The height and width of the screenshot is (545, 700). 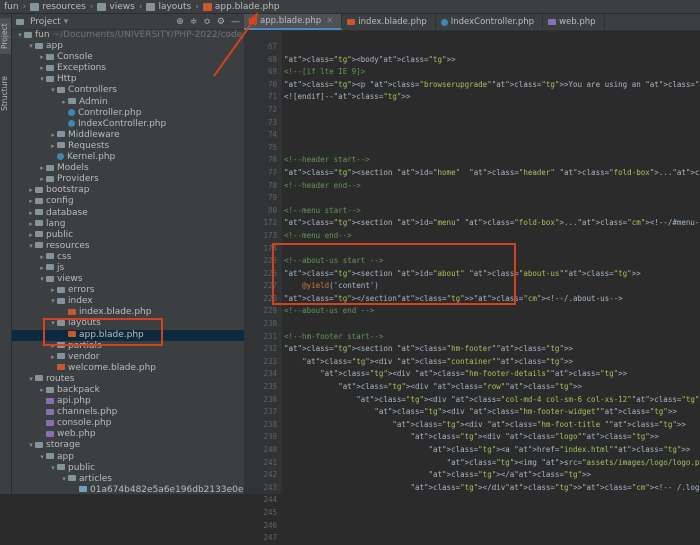 What do you see at coordinates (322, 210) in the screenshot?
I see `code-line: <!--menu start-->` at bounding box center [322, 210].